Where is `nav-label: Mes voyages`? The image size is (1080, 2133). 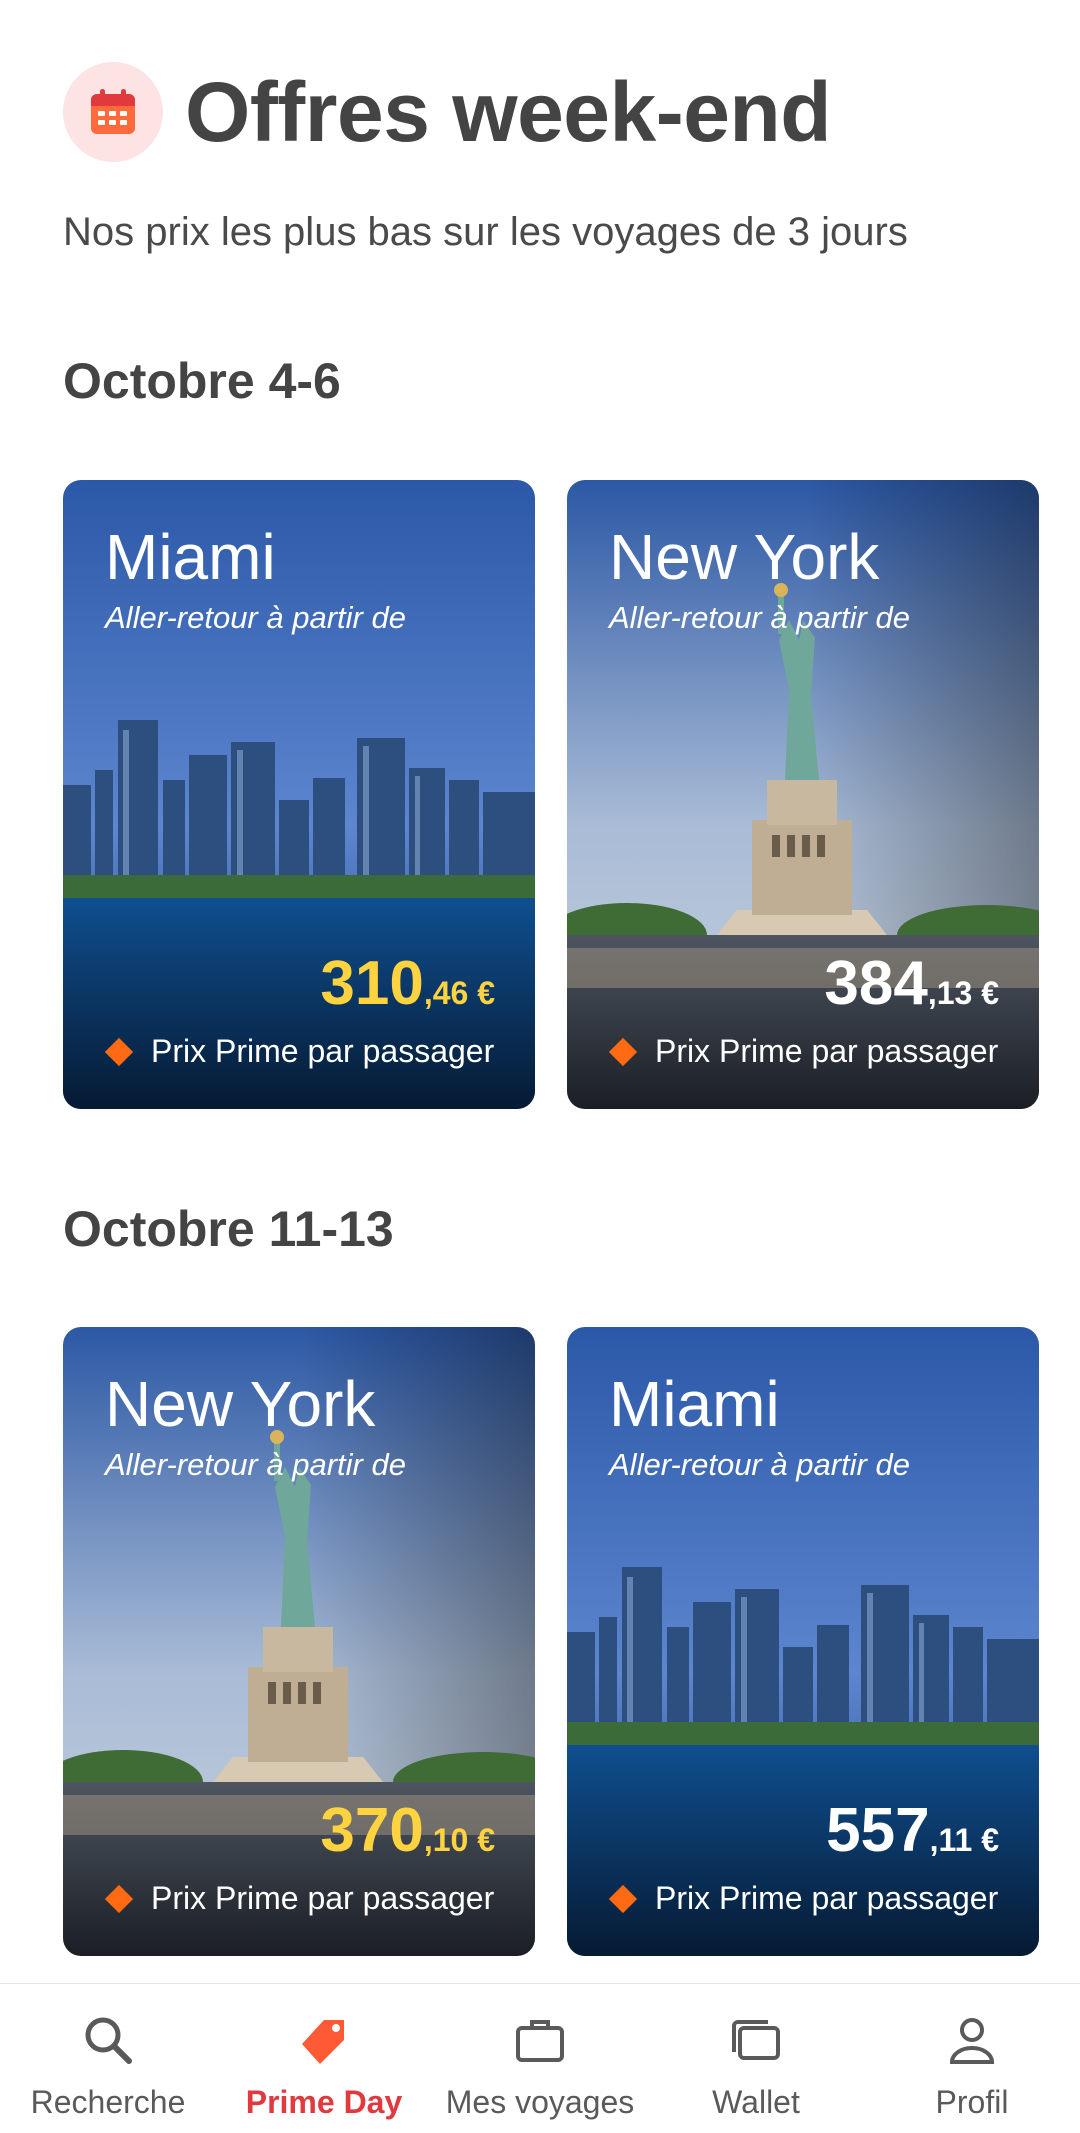
nav-label: Mes voyages is located at coordinates (540, 2102).